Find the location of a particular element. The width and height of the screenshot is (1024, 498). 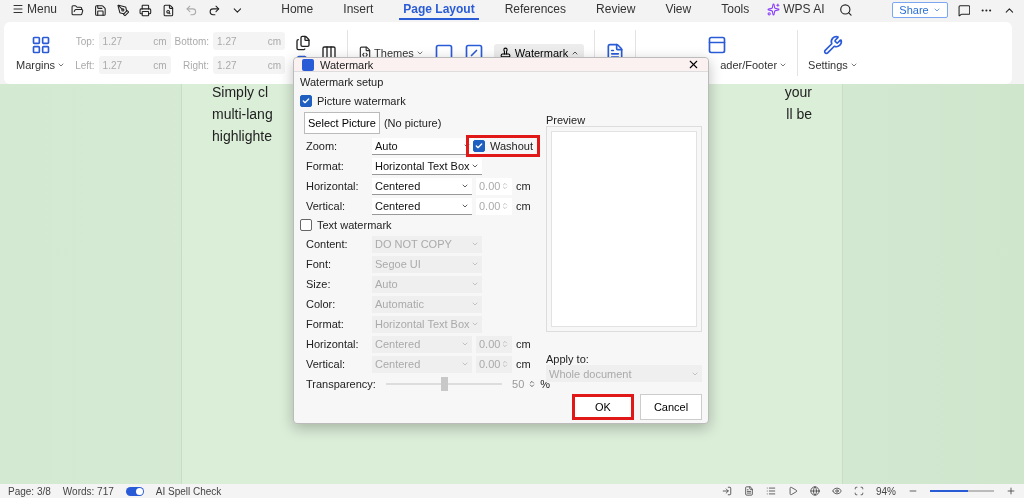

dropdown: Horizontal Text Box is located at coordinates (427, 166).